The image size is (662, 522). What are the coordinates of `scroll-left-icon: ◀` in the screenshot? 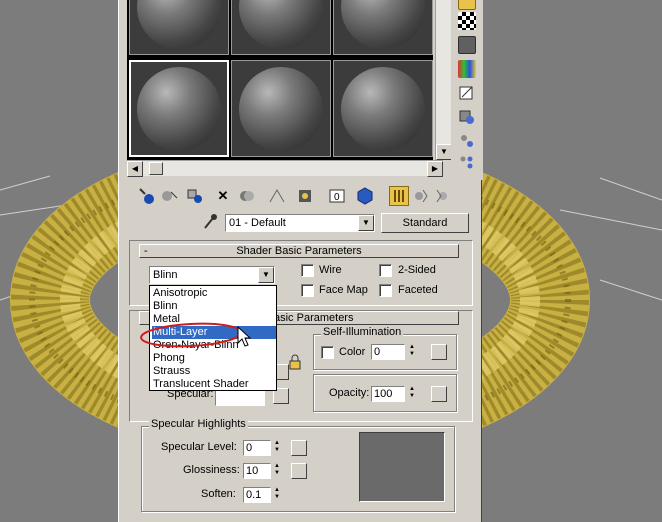 It's located at (135, 169).